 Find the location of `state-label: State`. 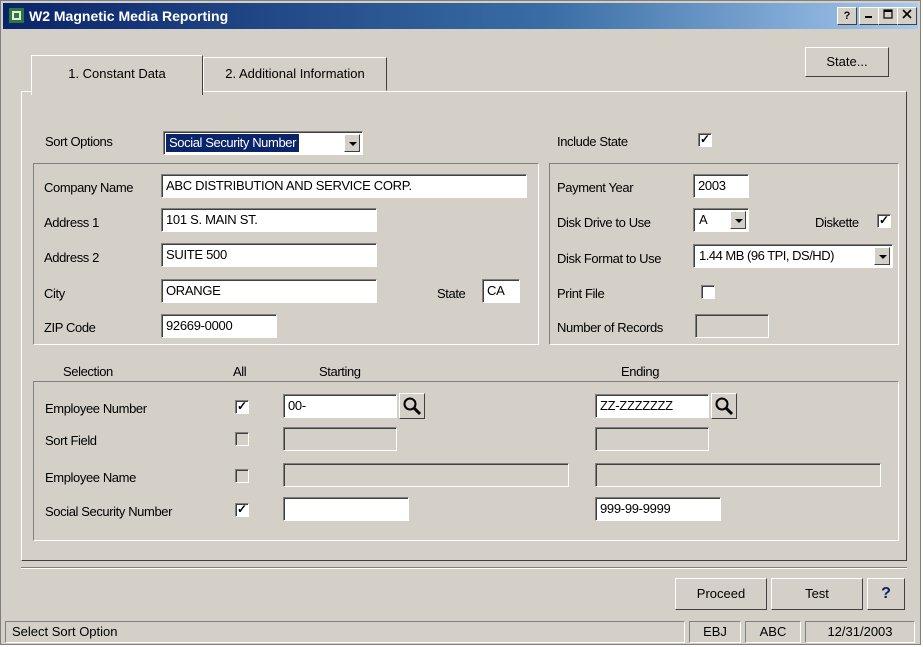

state-label: State is located at coordinates (451, 293).